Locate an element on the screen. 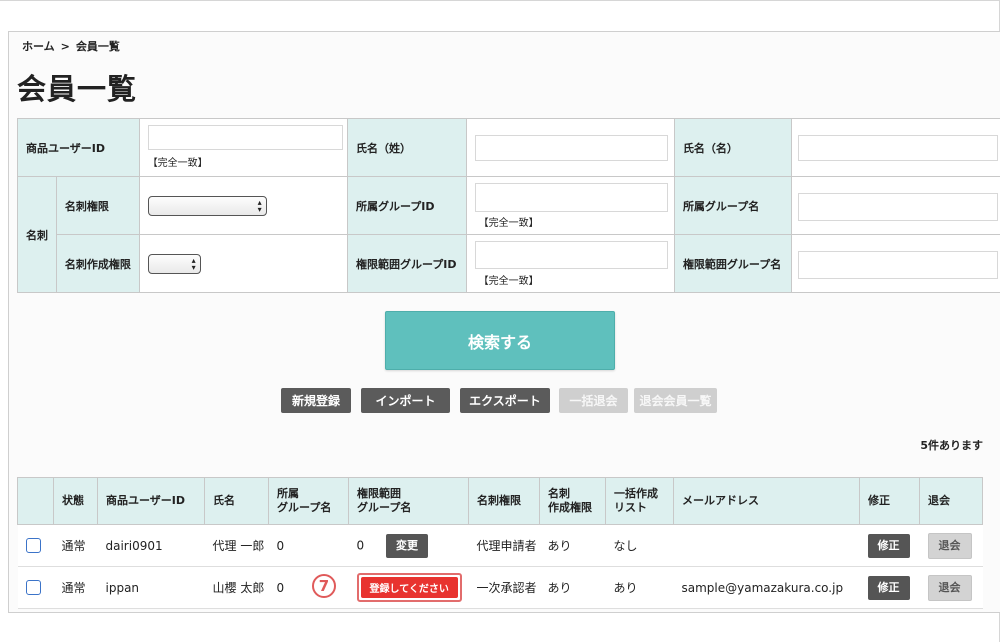 This screenshot has width=1000, height=642. scope-group-id-label: 権限範囲グループID is located at coordinates (406, 263).